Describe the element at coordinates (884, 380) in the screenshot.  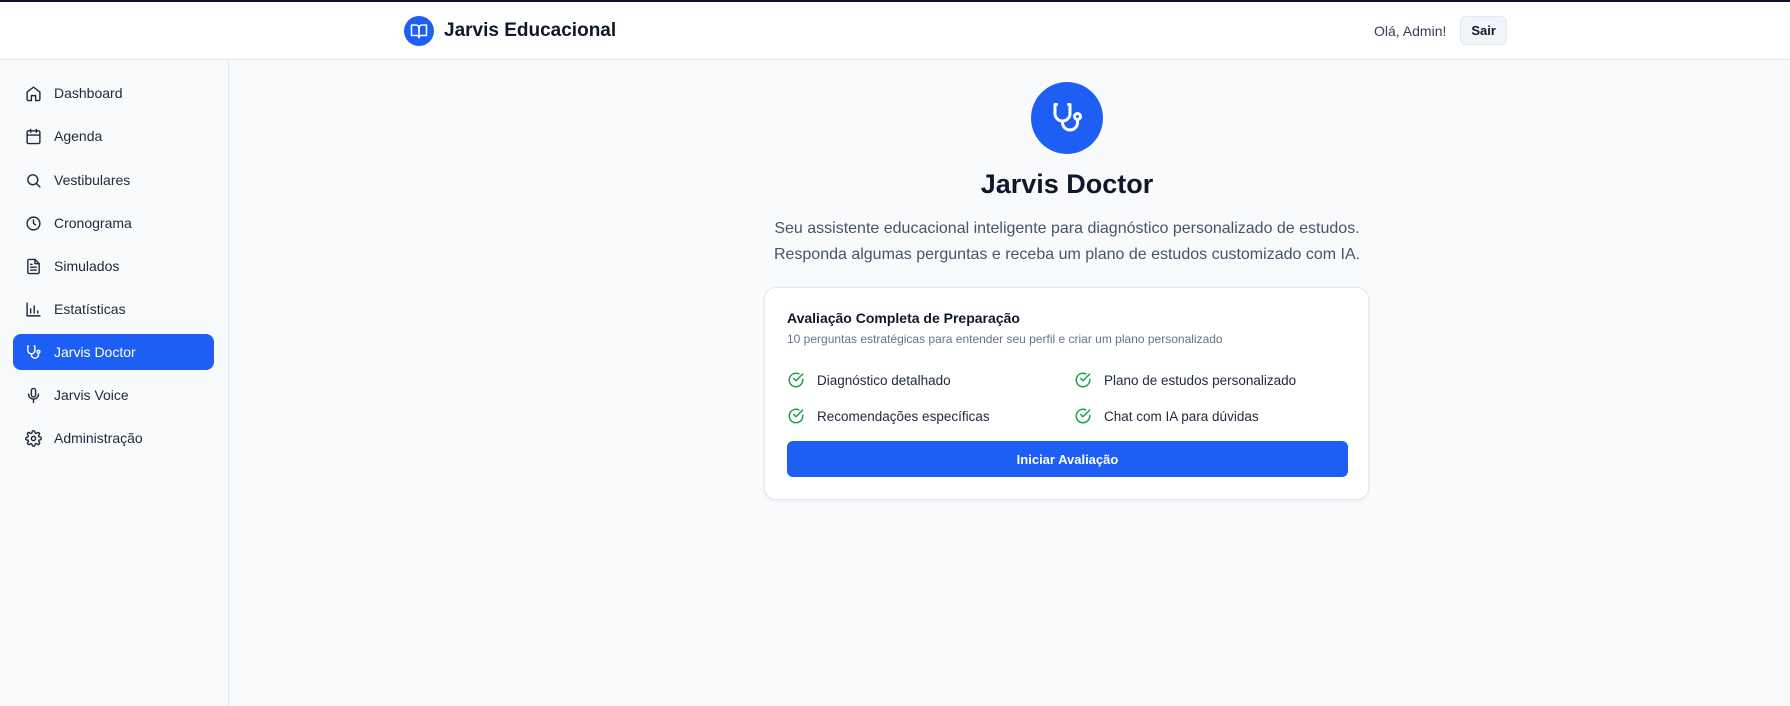
I see `feature-label: Diagnóstico detalhado` at that location.